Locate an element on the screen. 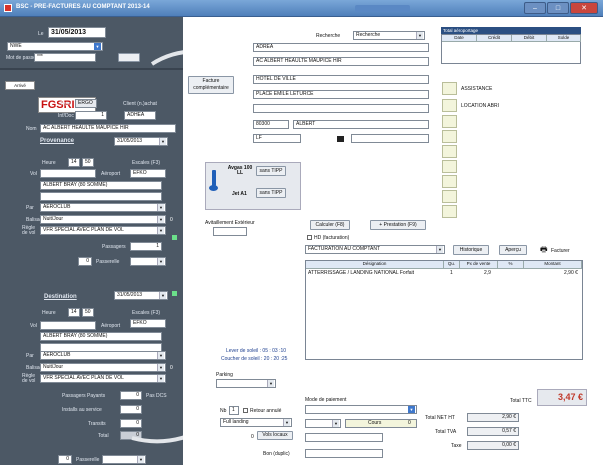  passerelle-select: ▼ is located at coordinates (148, 261).